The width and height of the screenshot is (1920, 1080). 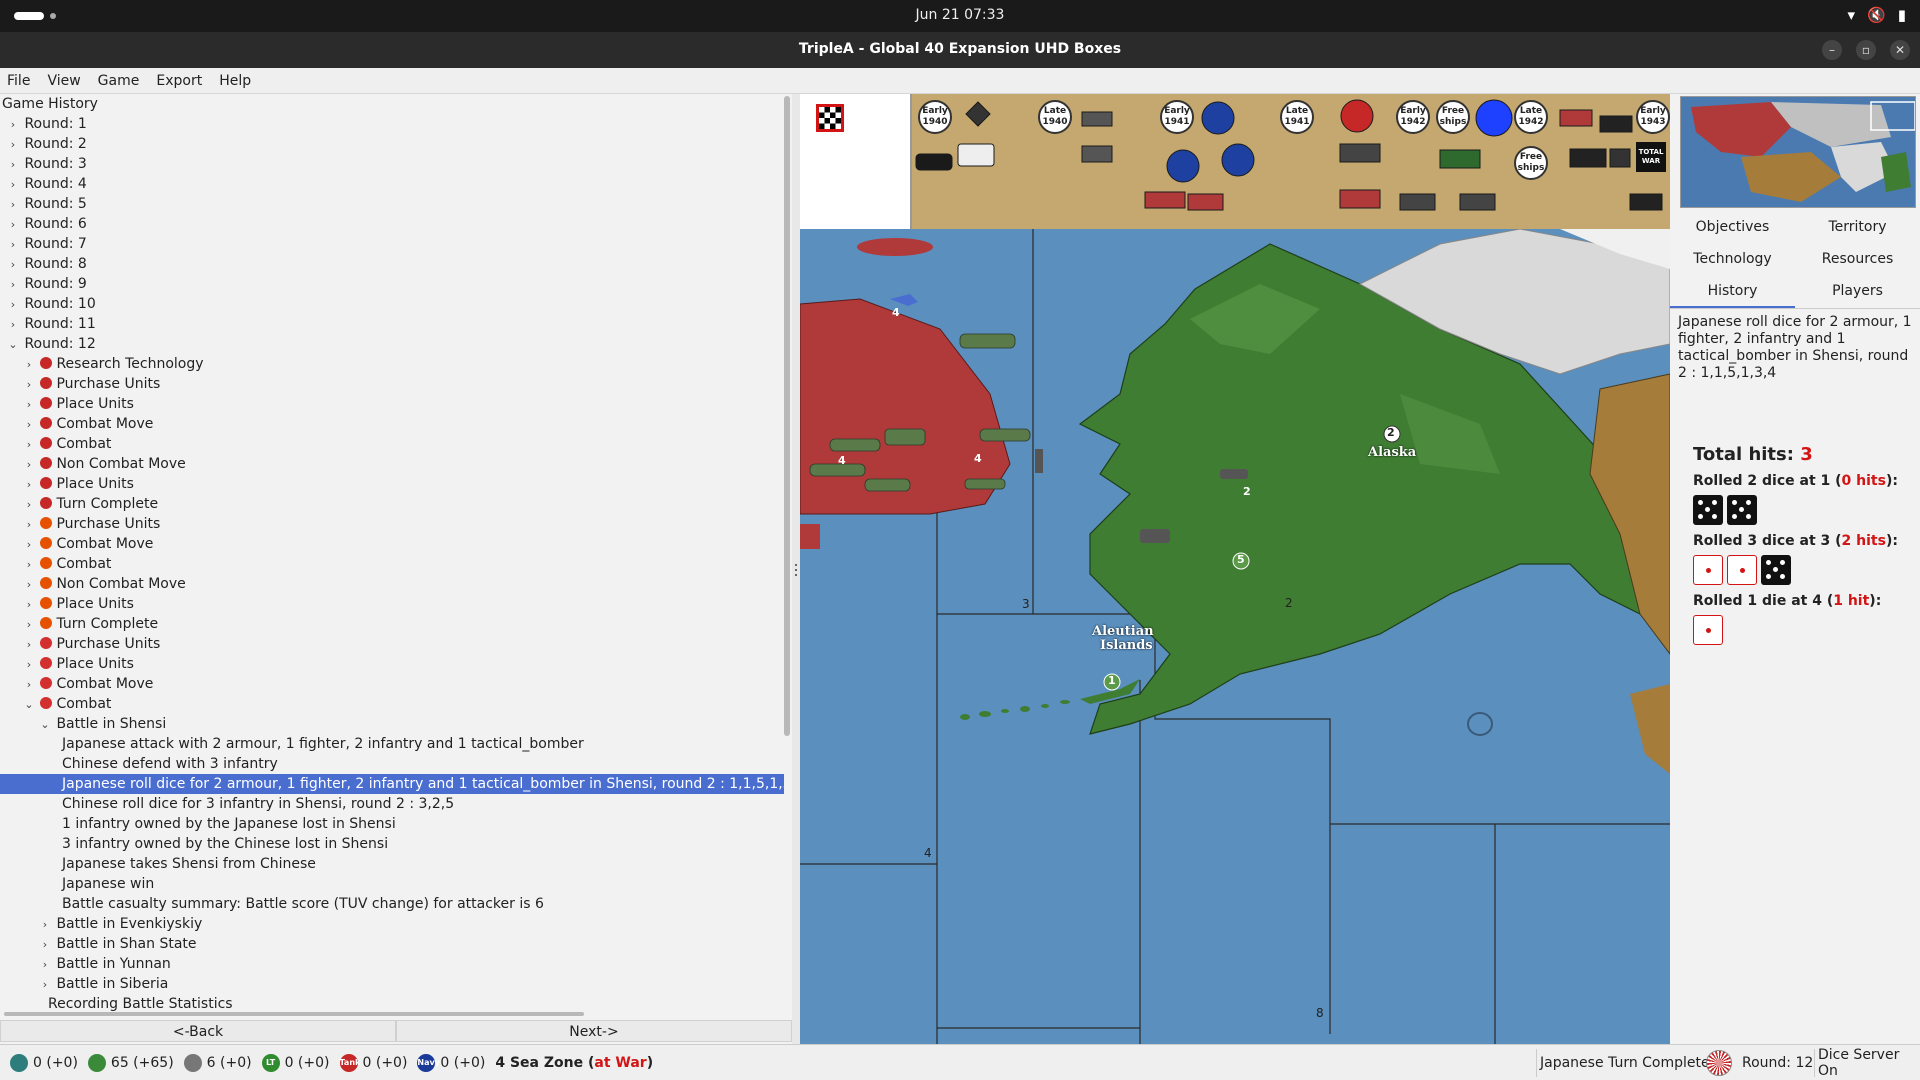 What do you see at coordinates (392, 364) in the screenshot?
I see `tree-node-step: › Research Technology` at bounding box center [392, 364].